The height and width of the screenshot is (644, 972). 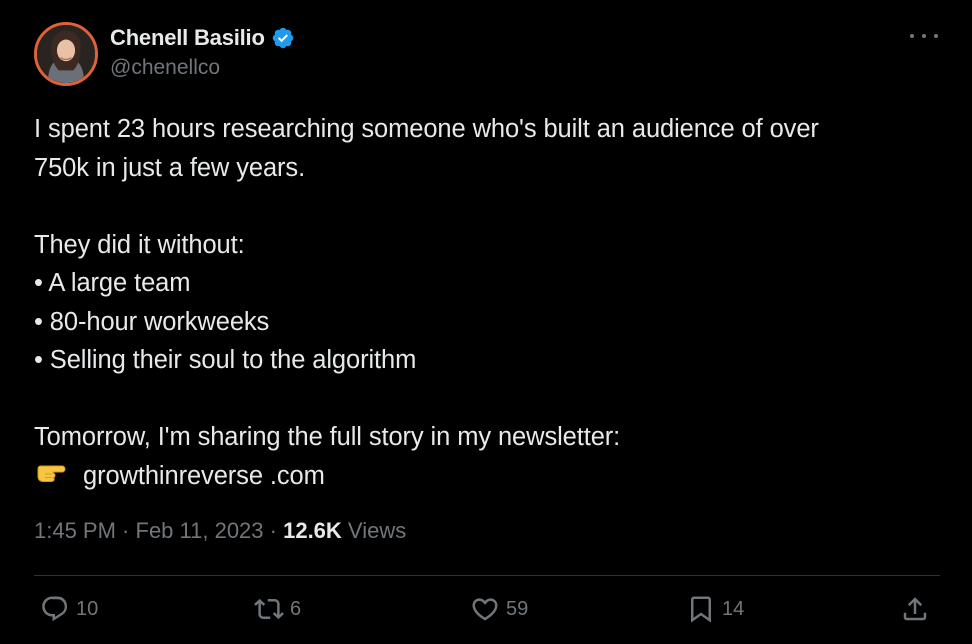 I want to click on reply-icon, so click(x=55, y=609).